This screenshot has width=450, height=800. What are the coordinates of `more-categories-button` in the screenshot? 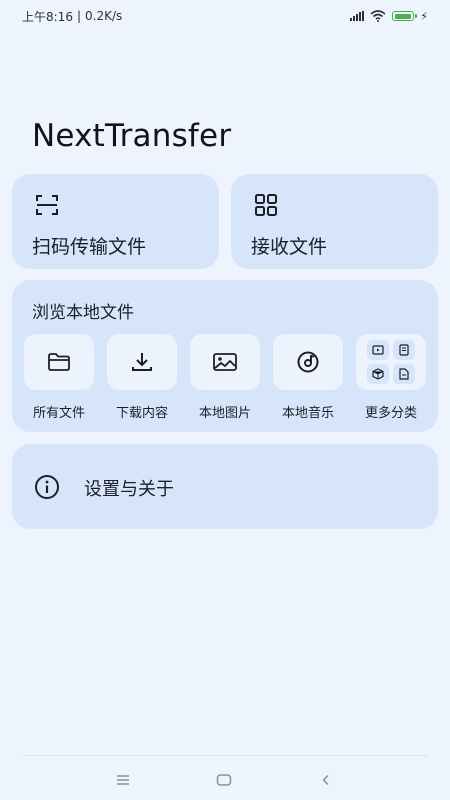 It's located at (391, 362).